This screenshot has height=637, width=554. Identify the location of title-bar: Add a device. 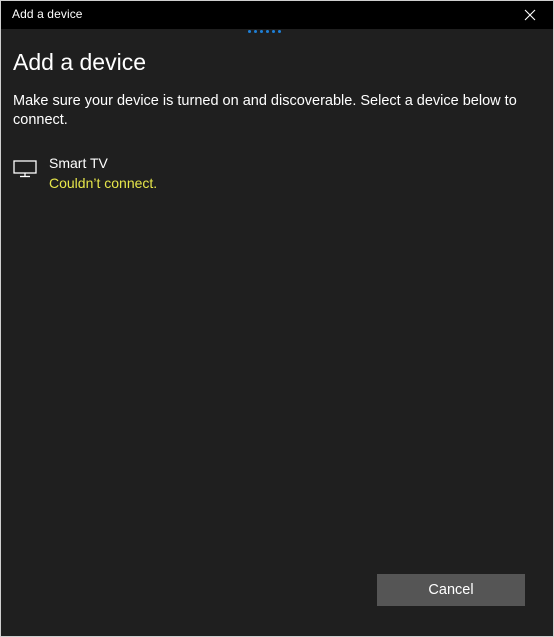
(277, 15).